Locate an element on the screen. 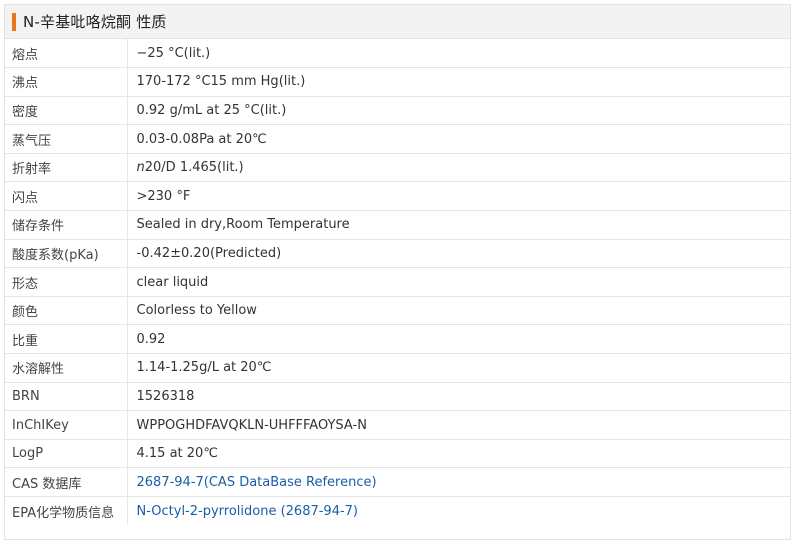 The image size is (796, 546). panel-header: N-辛基吡咯烷酮 性质 is located at coordinates (397, 22).